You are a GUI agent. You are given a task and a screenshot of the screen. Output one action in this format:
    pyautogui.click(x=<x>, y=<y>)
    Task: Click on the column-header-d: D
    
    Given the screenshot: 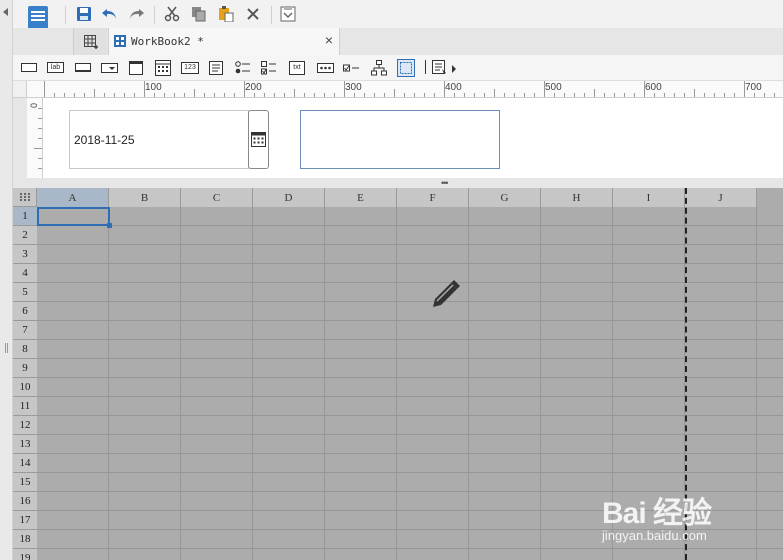 What is the action you would take?
    pyautogui.click(x=289, y=197)
    